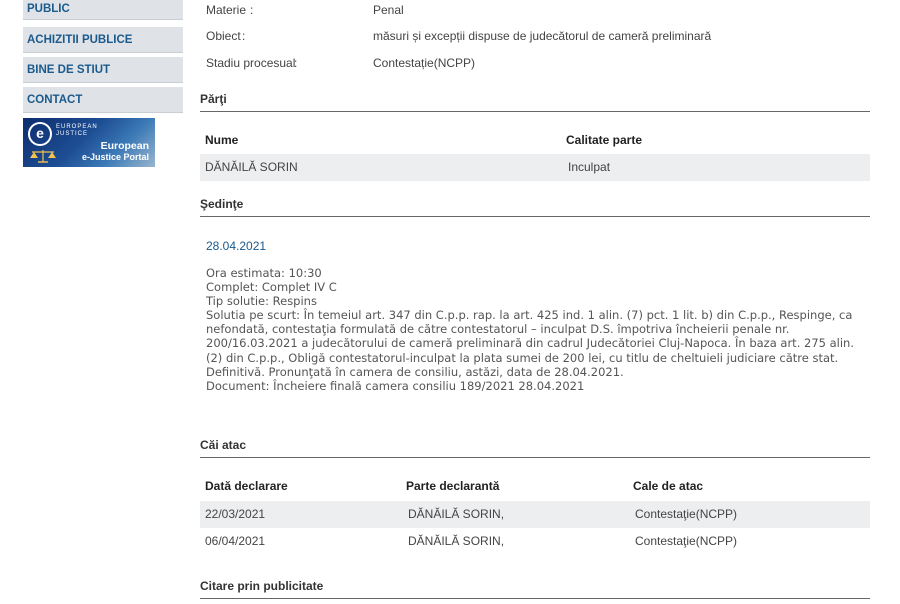  What do you see at coordinates (251, 167) in the screenshot?
I see `party-name: DĂNĂILĂ SORIN` at bounding box center [251, 167].